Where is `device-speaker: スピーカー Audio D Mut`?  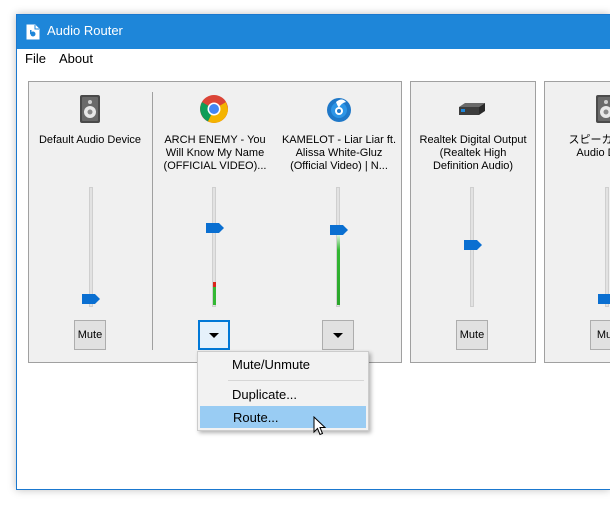 device-speaker: スピーカー Audio D Mut is located at coordinates (577, 222).